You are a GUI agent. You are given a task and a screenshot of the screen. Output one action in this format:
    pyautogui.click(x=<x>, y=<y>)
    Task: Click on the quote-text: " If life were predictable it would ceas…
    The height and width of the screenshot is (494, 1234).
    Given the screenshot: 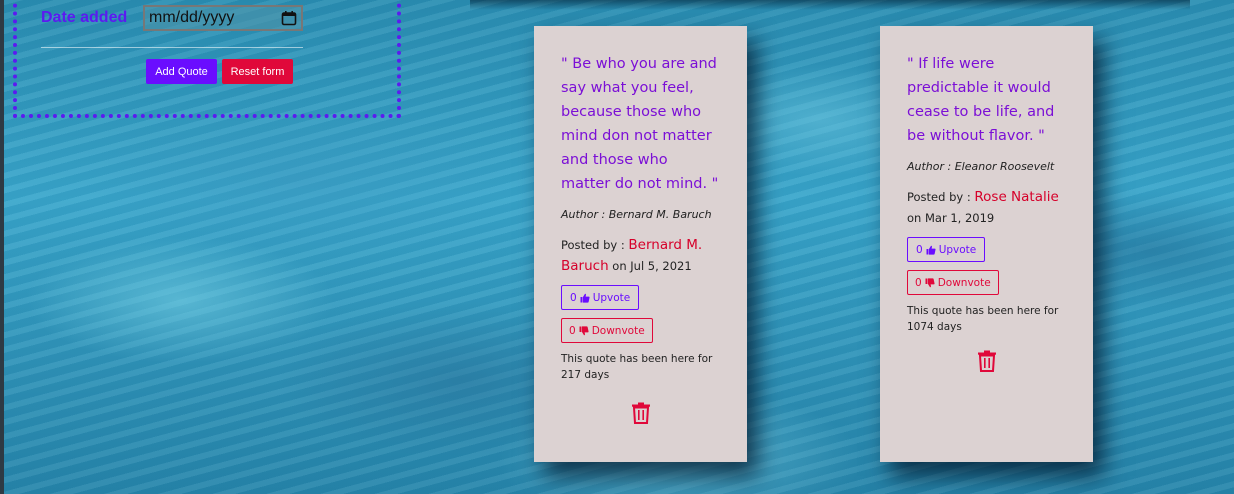 What is the action you would take?
    pyautogui.click(x=981, y=100)
    